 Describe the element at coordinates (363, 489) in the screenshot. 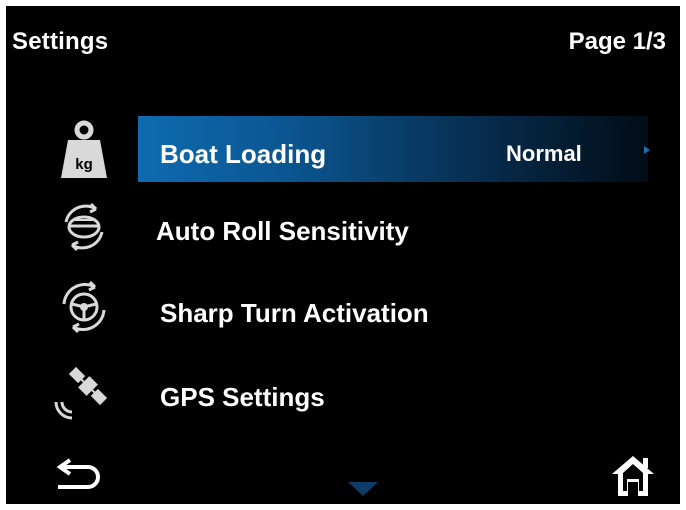

I see `scroll-down-icon` at that location.